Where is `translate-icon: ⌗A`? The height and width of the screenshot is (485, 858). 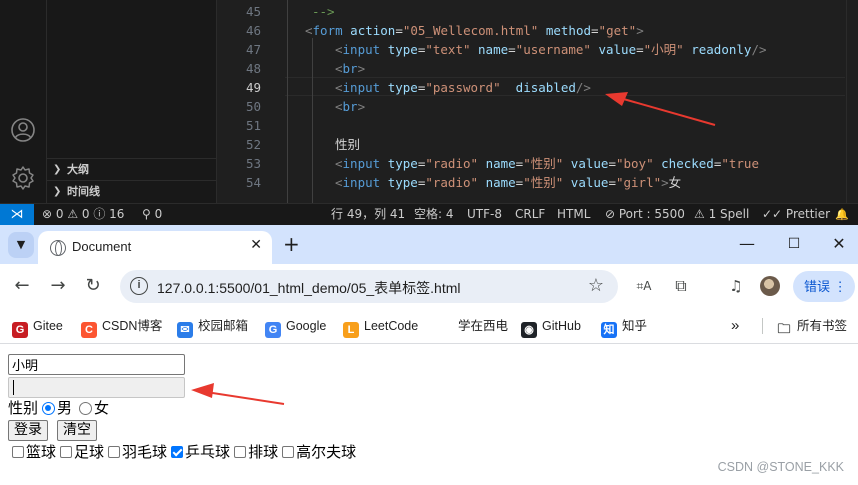
translate-icon: ⌗A is located at coordinates (644, 286).